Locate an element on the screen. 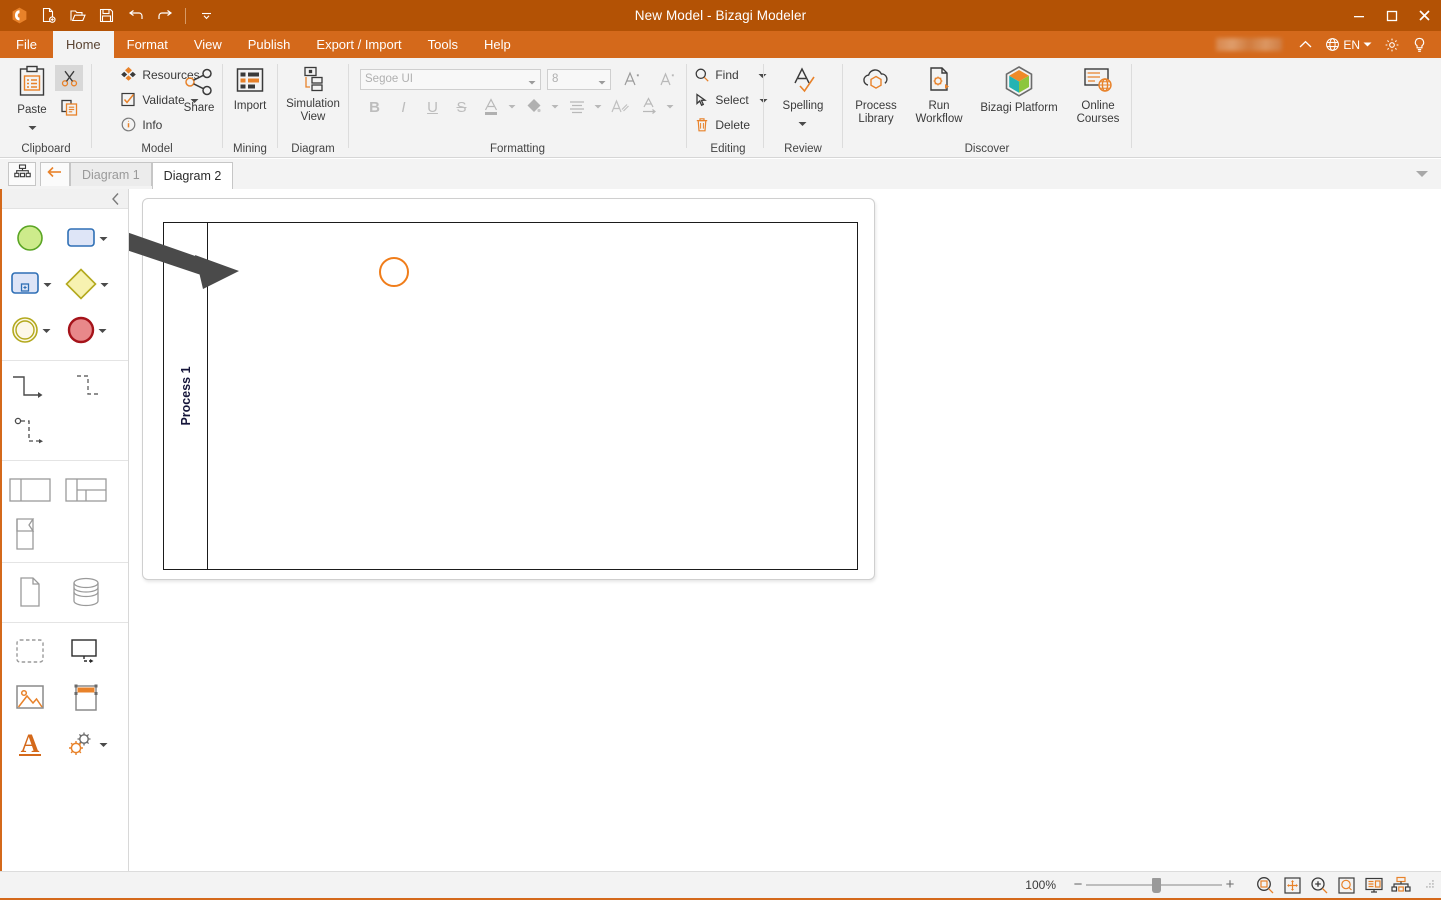  data-object-tool is located at coordinates (30, 592).